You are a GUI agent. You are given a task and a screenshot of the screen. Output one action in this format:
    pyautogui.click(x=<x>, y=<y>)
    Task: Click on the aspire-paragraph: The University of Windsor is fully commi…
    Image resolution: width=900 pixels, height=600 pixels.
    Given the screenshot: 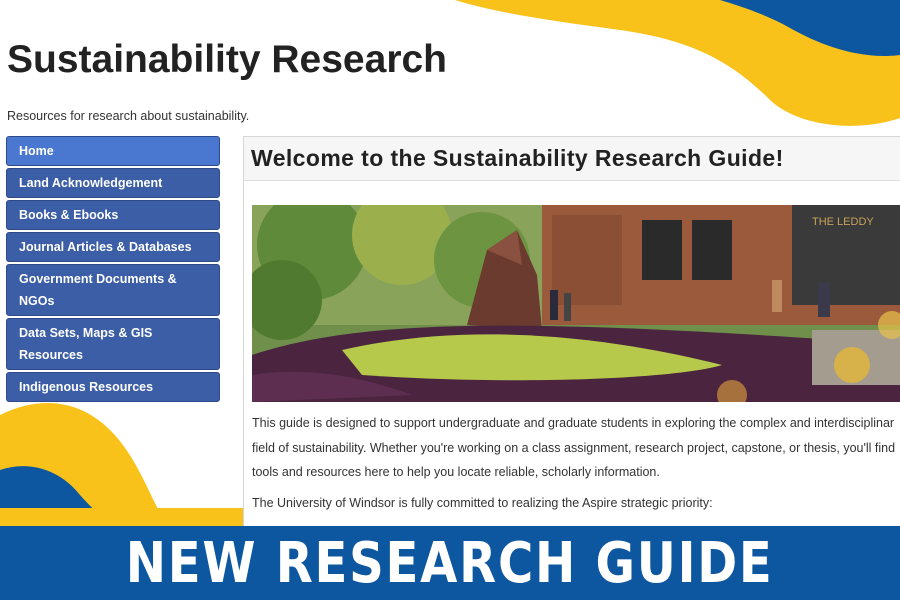 What is the action you would take?
    pyautogui.click(x=482, y=502)
    